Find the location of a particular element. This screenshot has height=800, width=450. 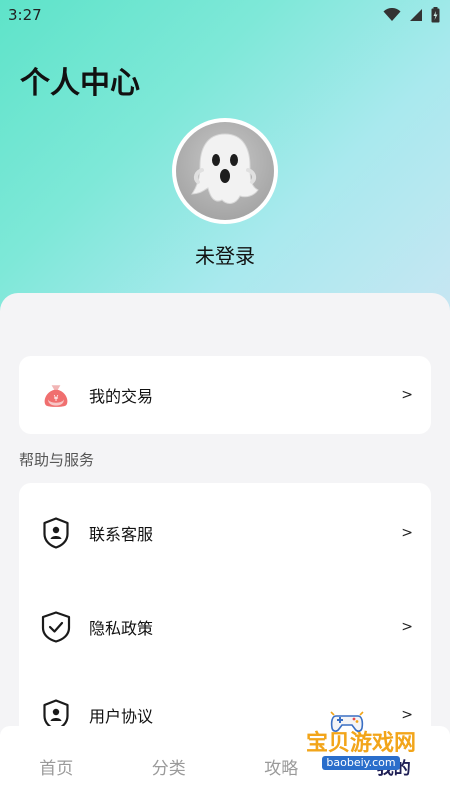

contact-service-label: 联系客服 is located at coordinates (121, 534).